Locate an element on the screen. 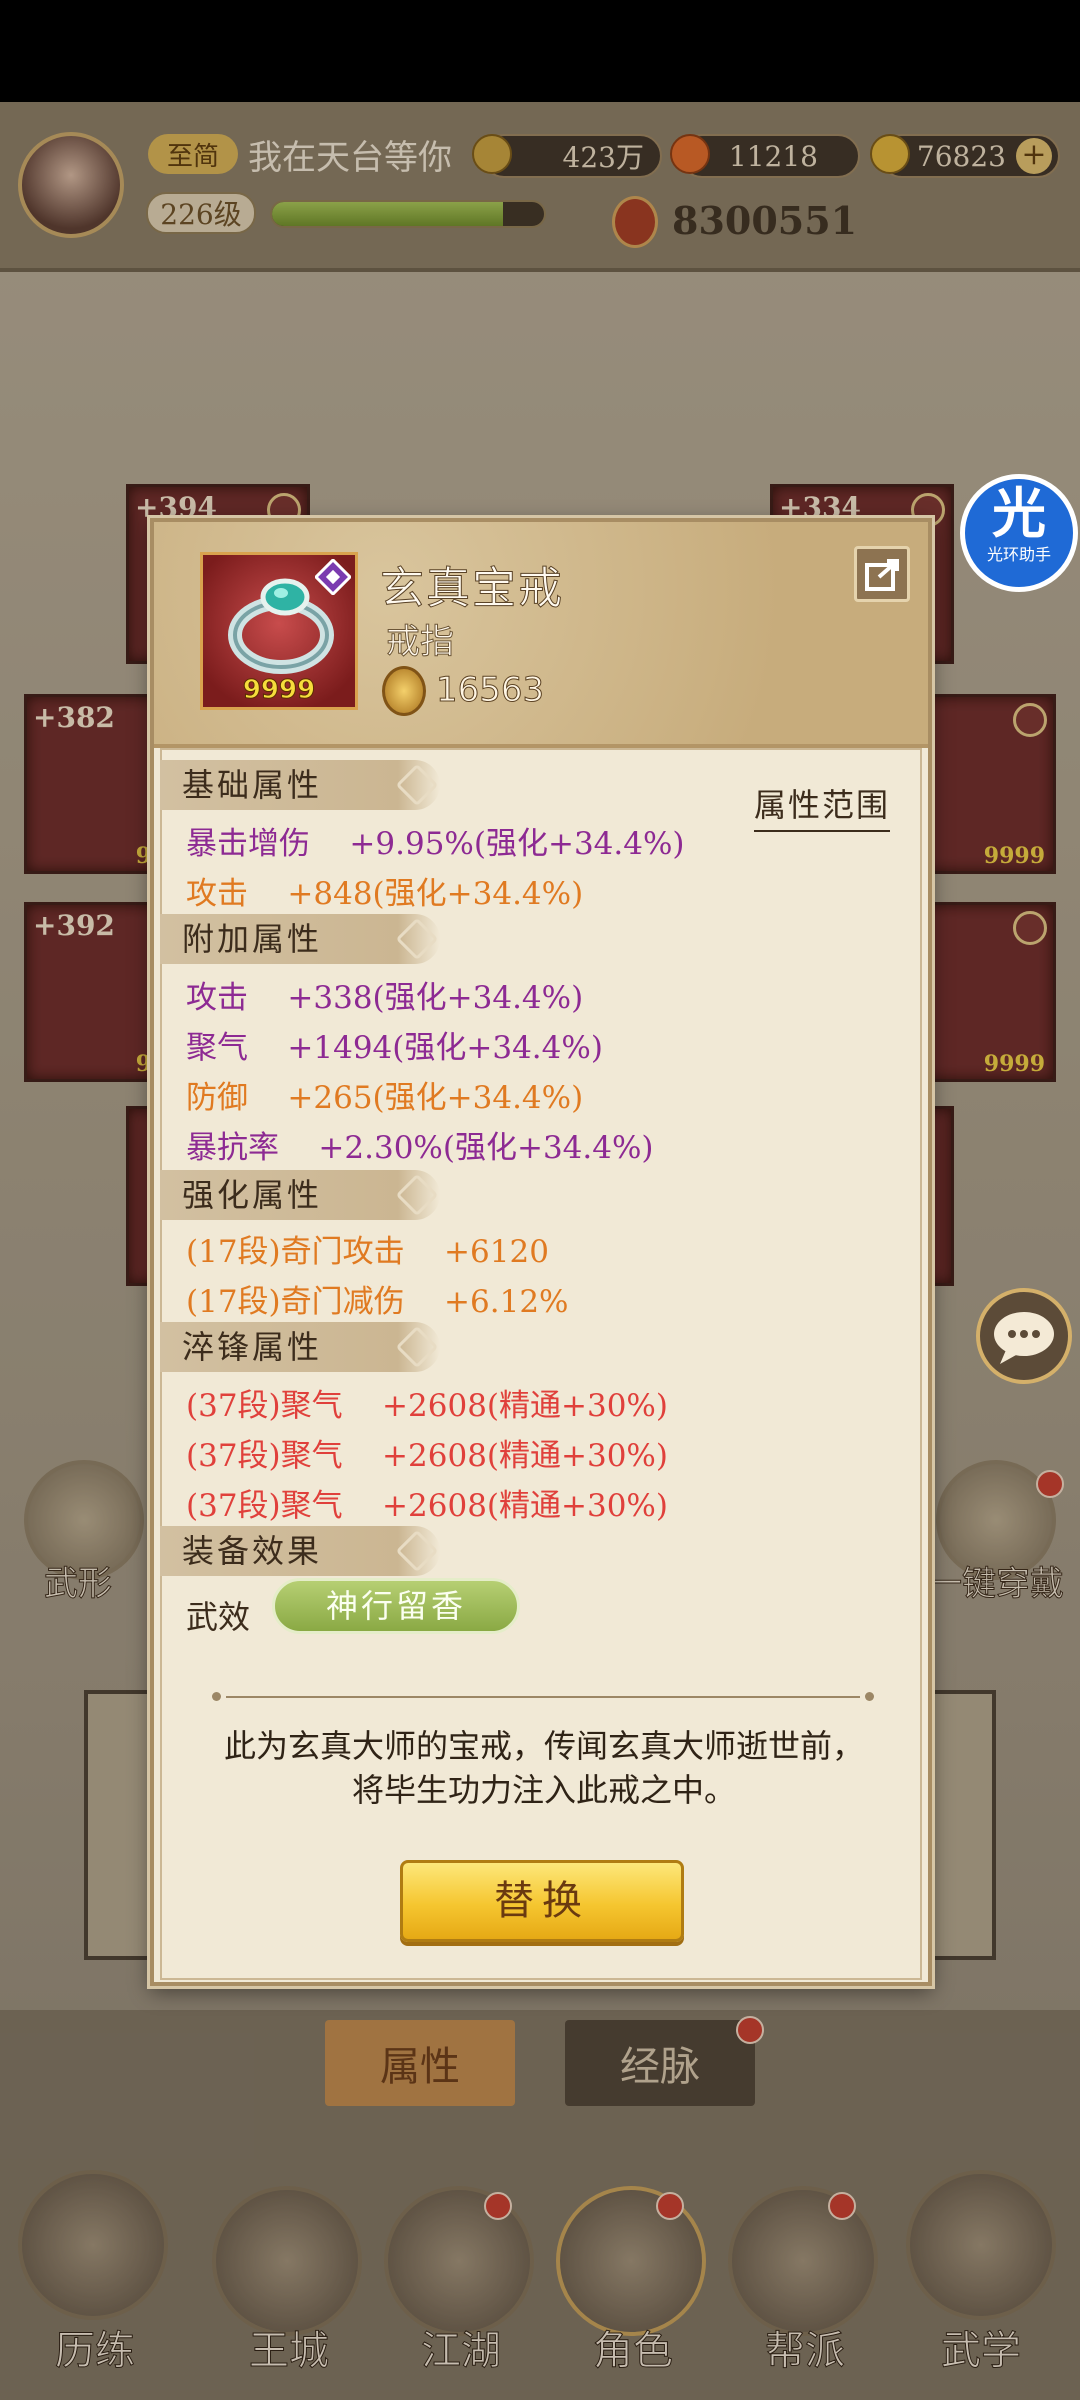  attribute-row: (17段)奇门攻击 +6120 is located at coordinates (367, 1252).